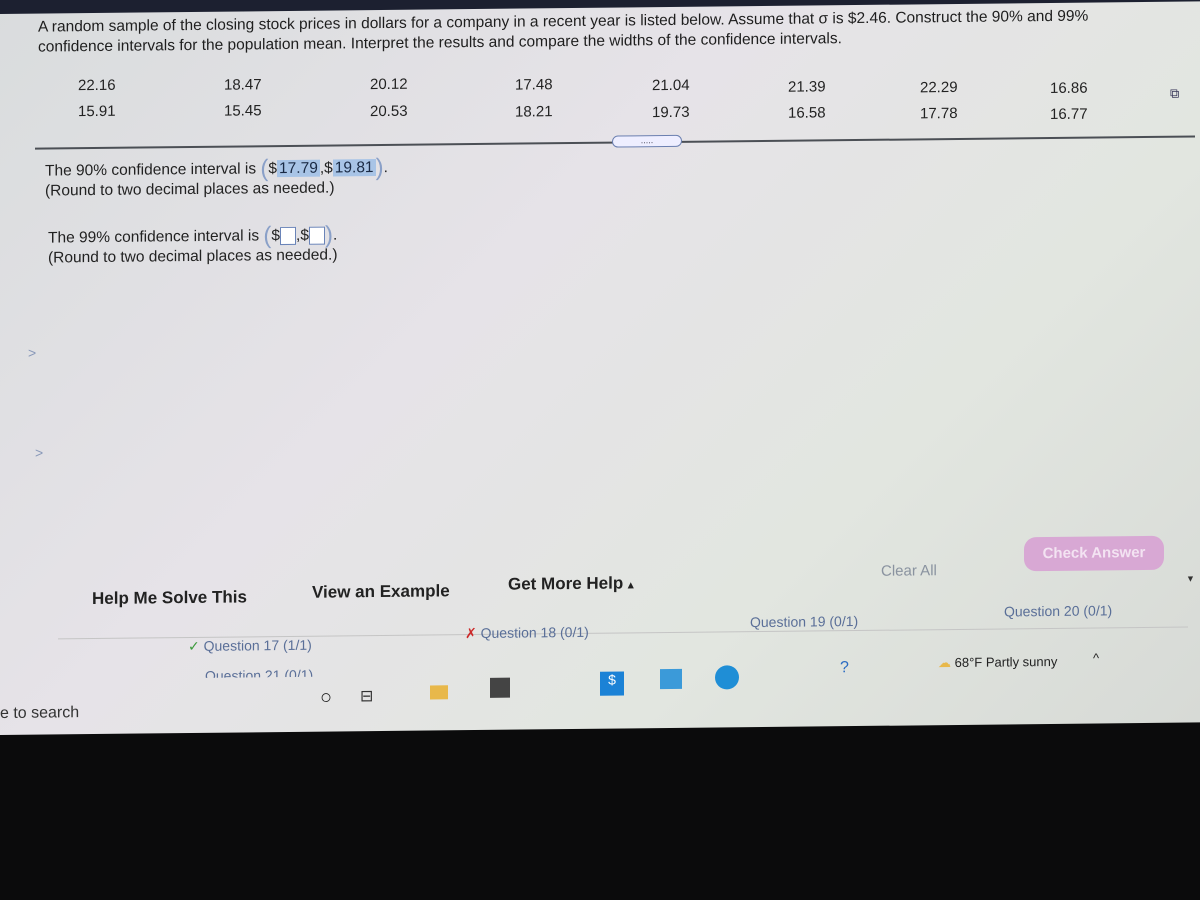 The image size is (1200, 900). Describe the element at coordinates (1069, 114) in the screenshot. I see `data-value: 16.77` at that location.